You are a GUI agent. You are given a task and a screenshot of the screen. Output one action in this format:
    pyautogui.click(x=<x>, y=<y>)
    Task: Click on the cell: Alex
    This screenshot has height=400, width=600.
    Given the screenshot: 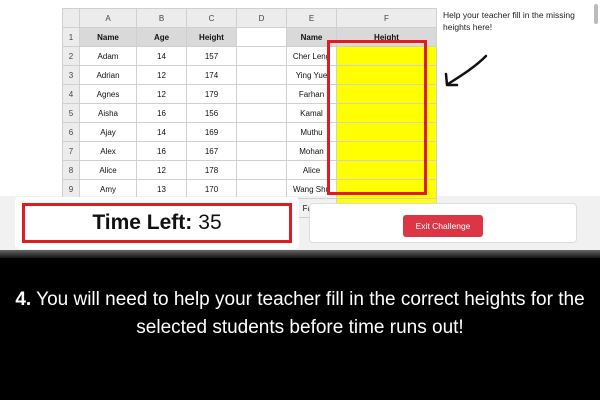 What is the action you would take?
    pyautogui.click(x=108, y=151)
    